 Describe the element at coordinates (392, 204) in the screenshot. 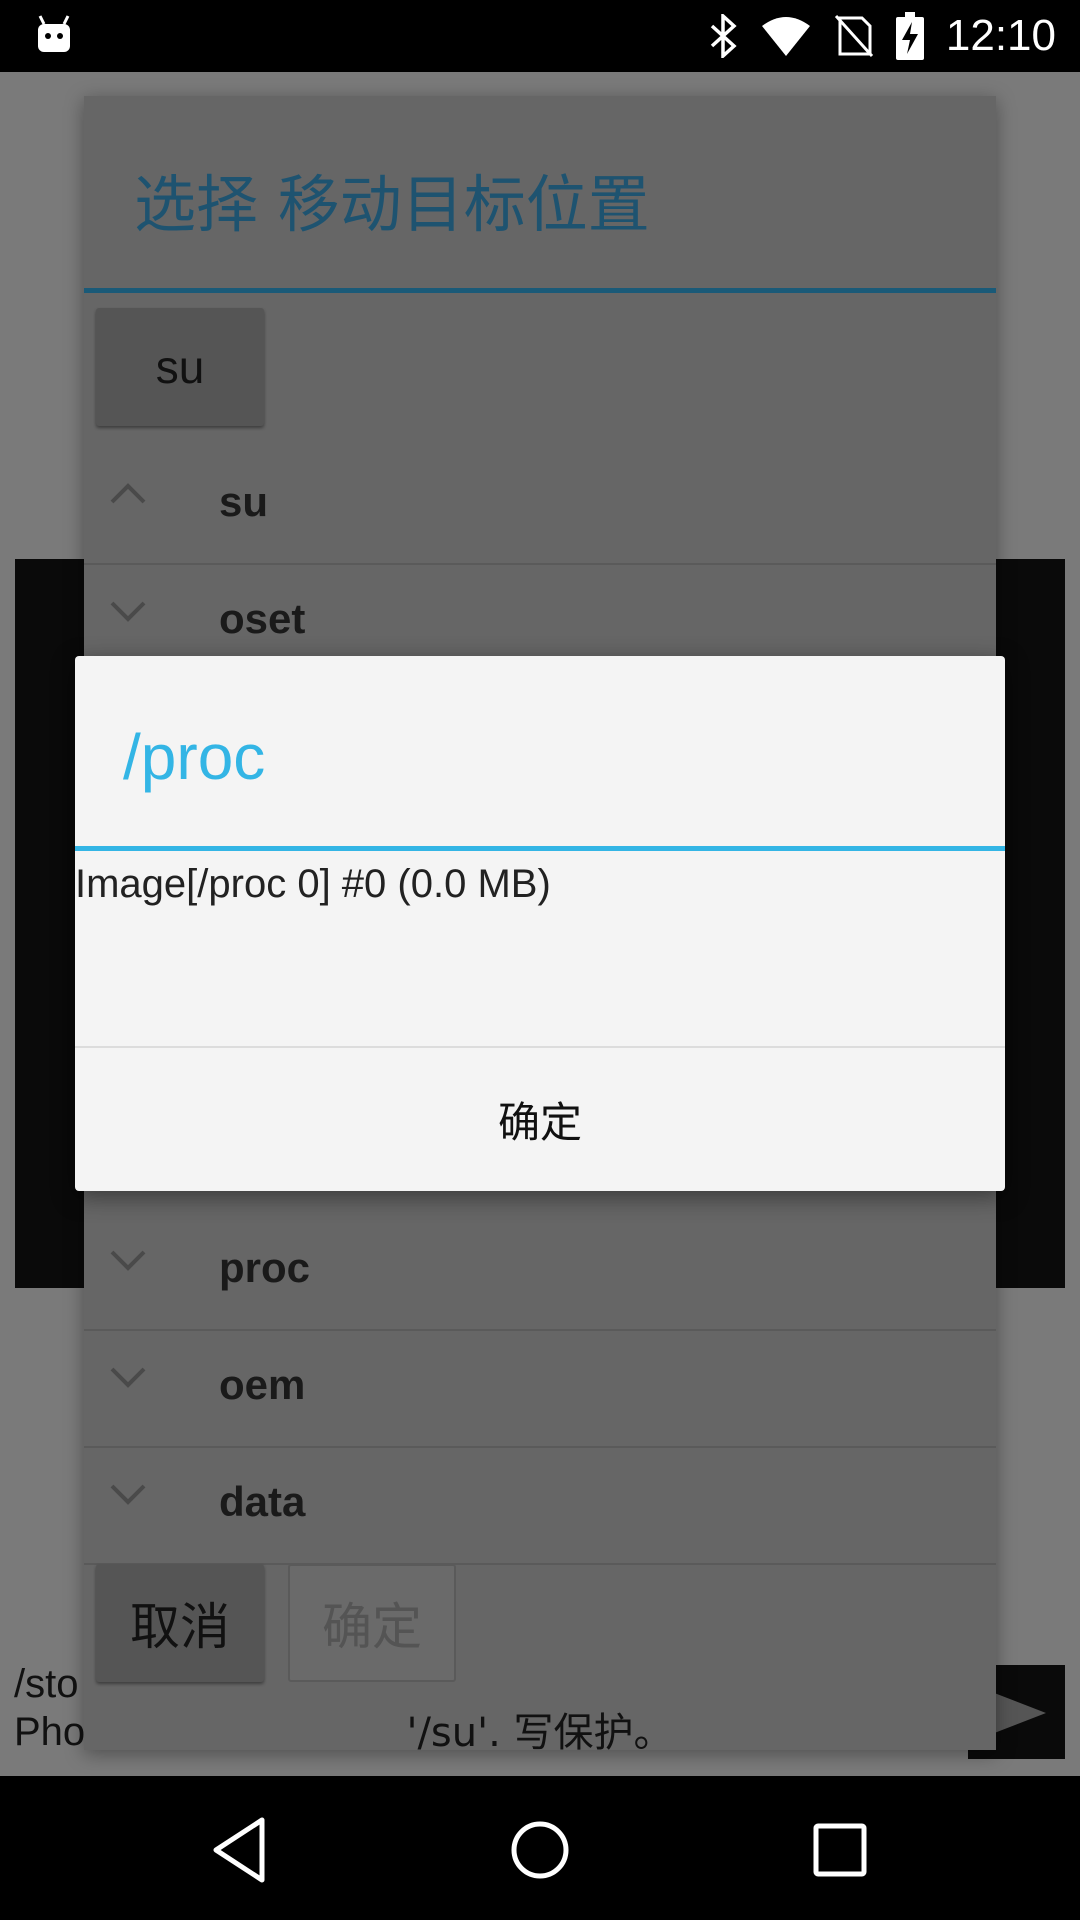

I see `picker-title: 选择 移动目标位置` at that location.